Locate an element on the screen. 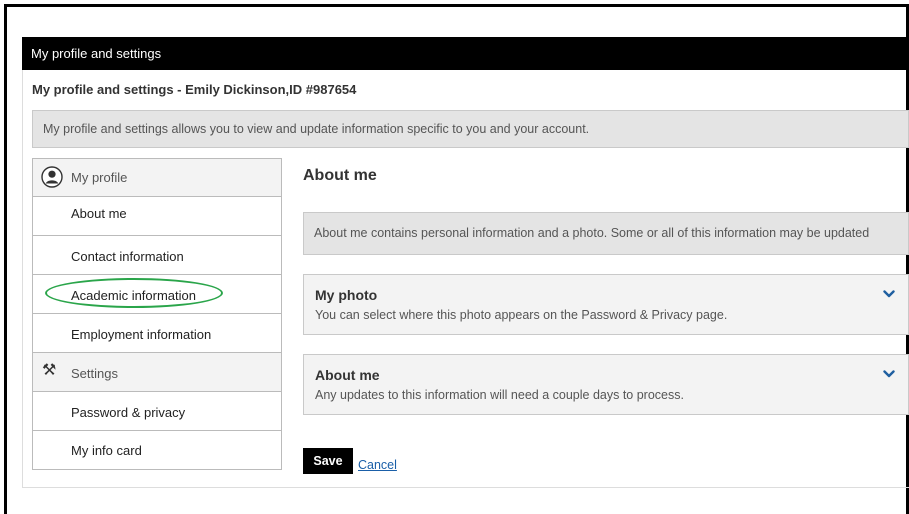 The width and height of the screenshot is (909, 514). save-button: Save is located at coordinates (328, 461).